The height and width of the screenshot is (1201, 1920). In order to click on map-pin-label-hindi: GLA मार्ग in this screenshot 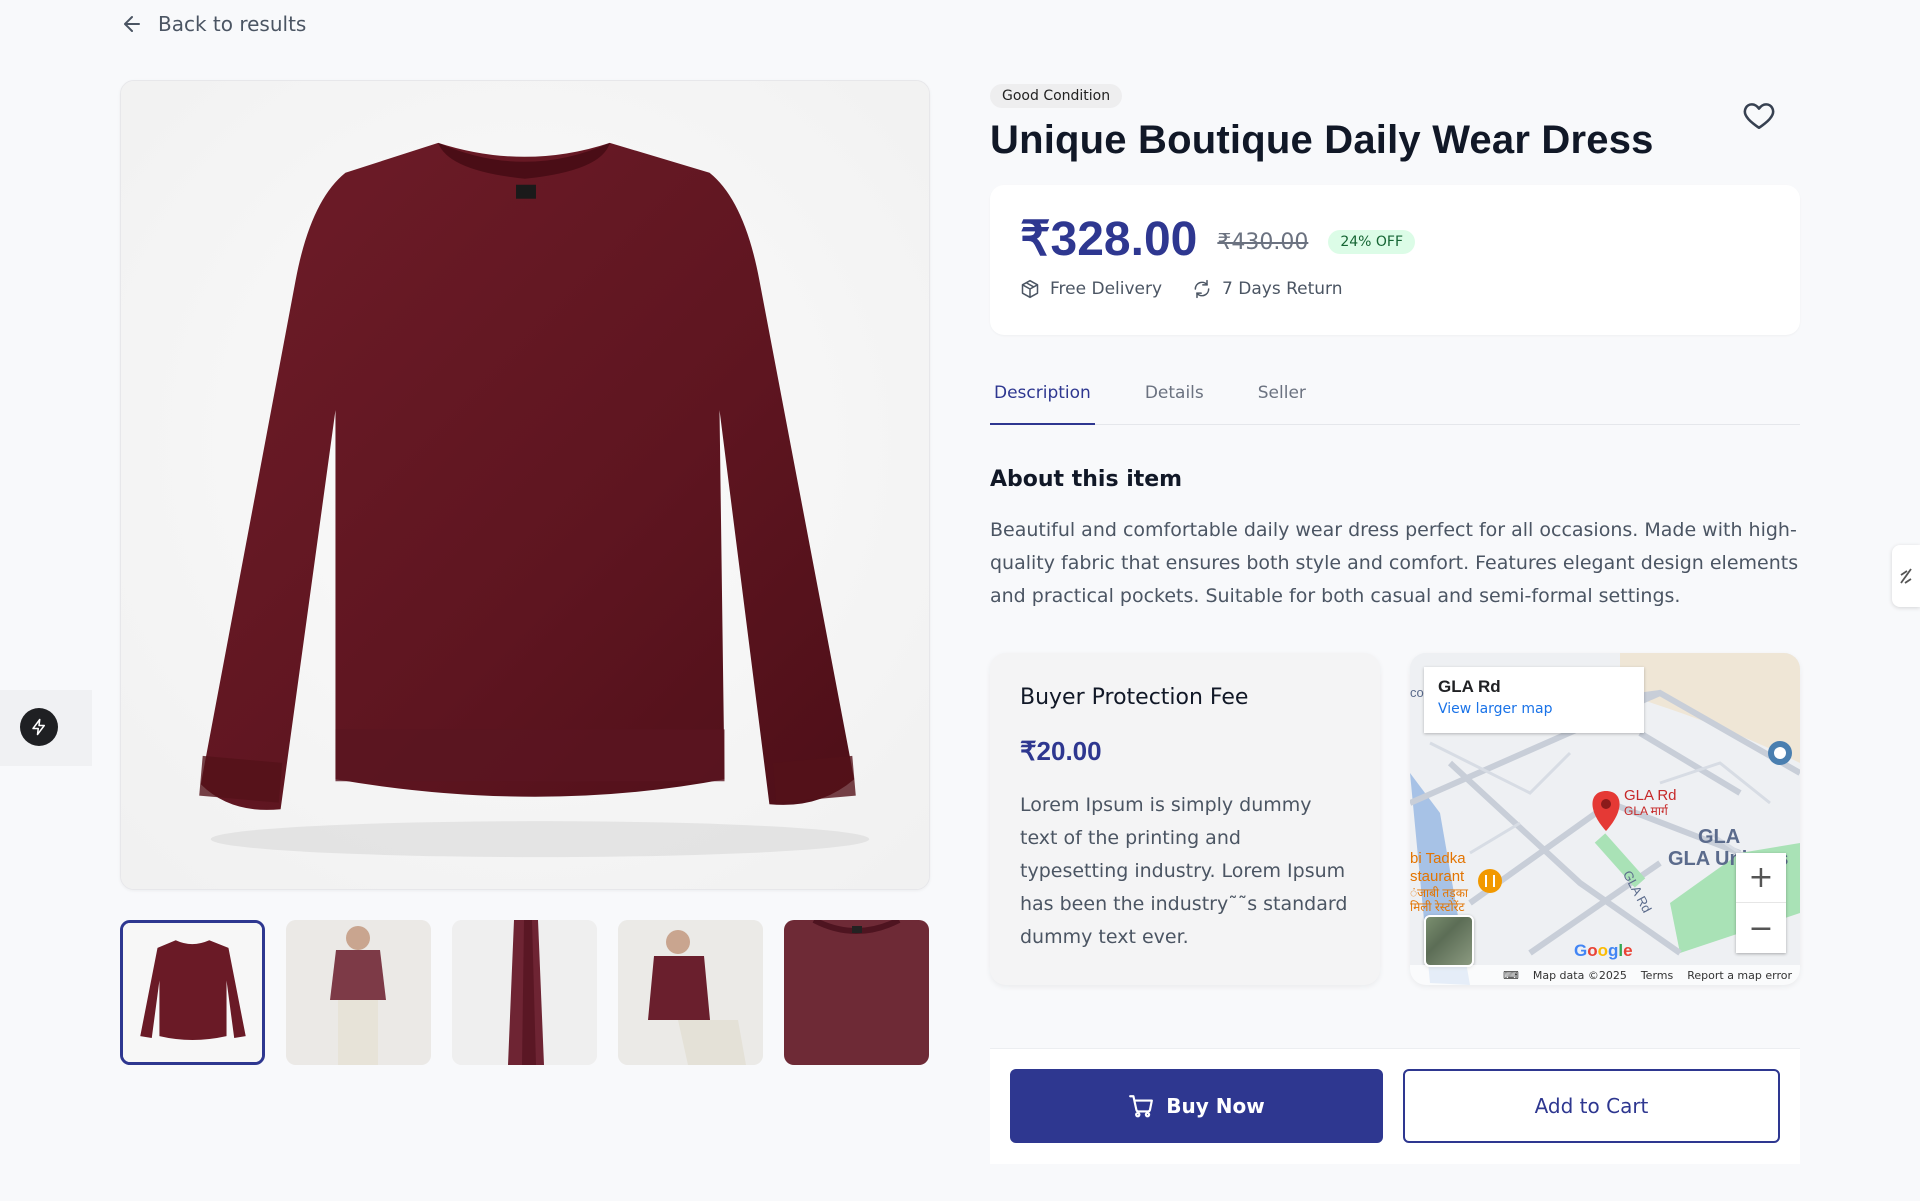, I will do `click(1646, 811)`.